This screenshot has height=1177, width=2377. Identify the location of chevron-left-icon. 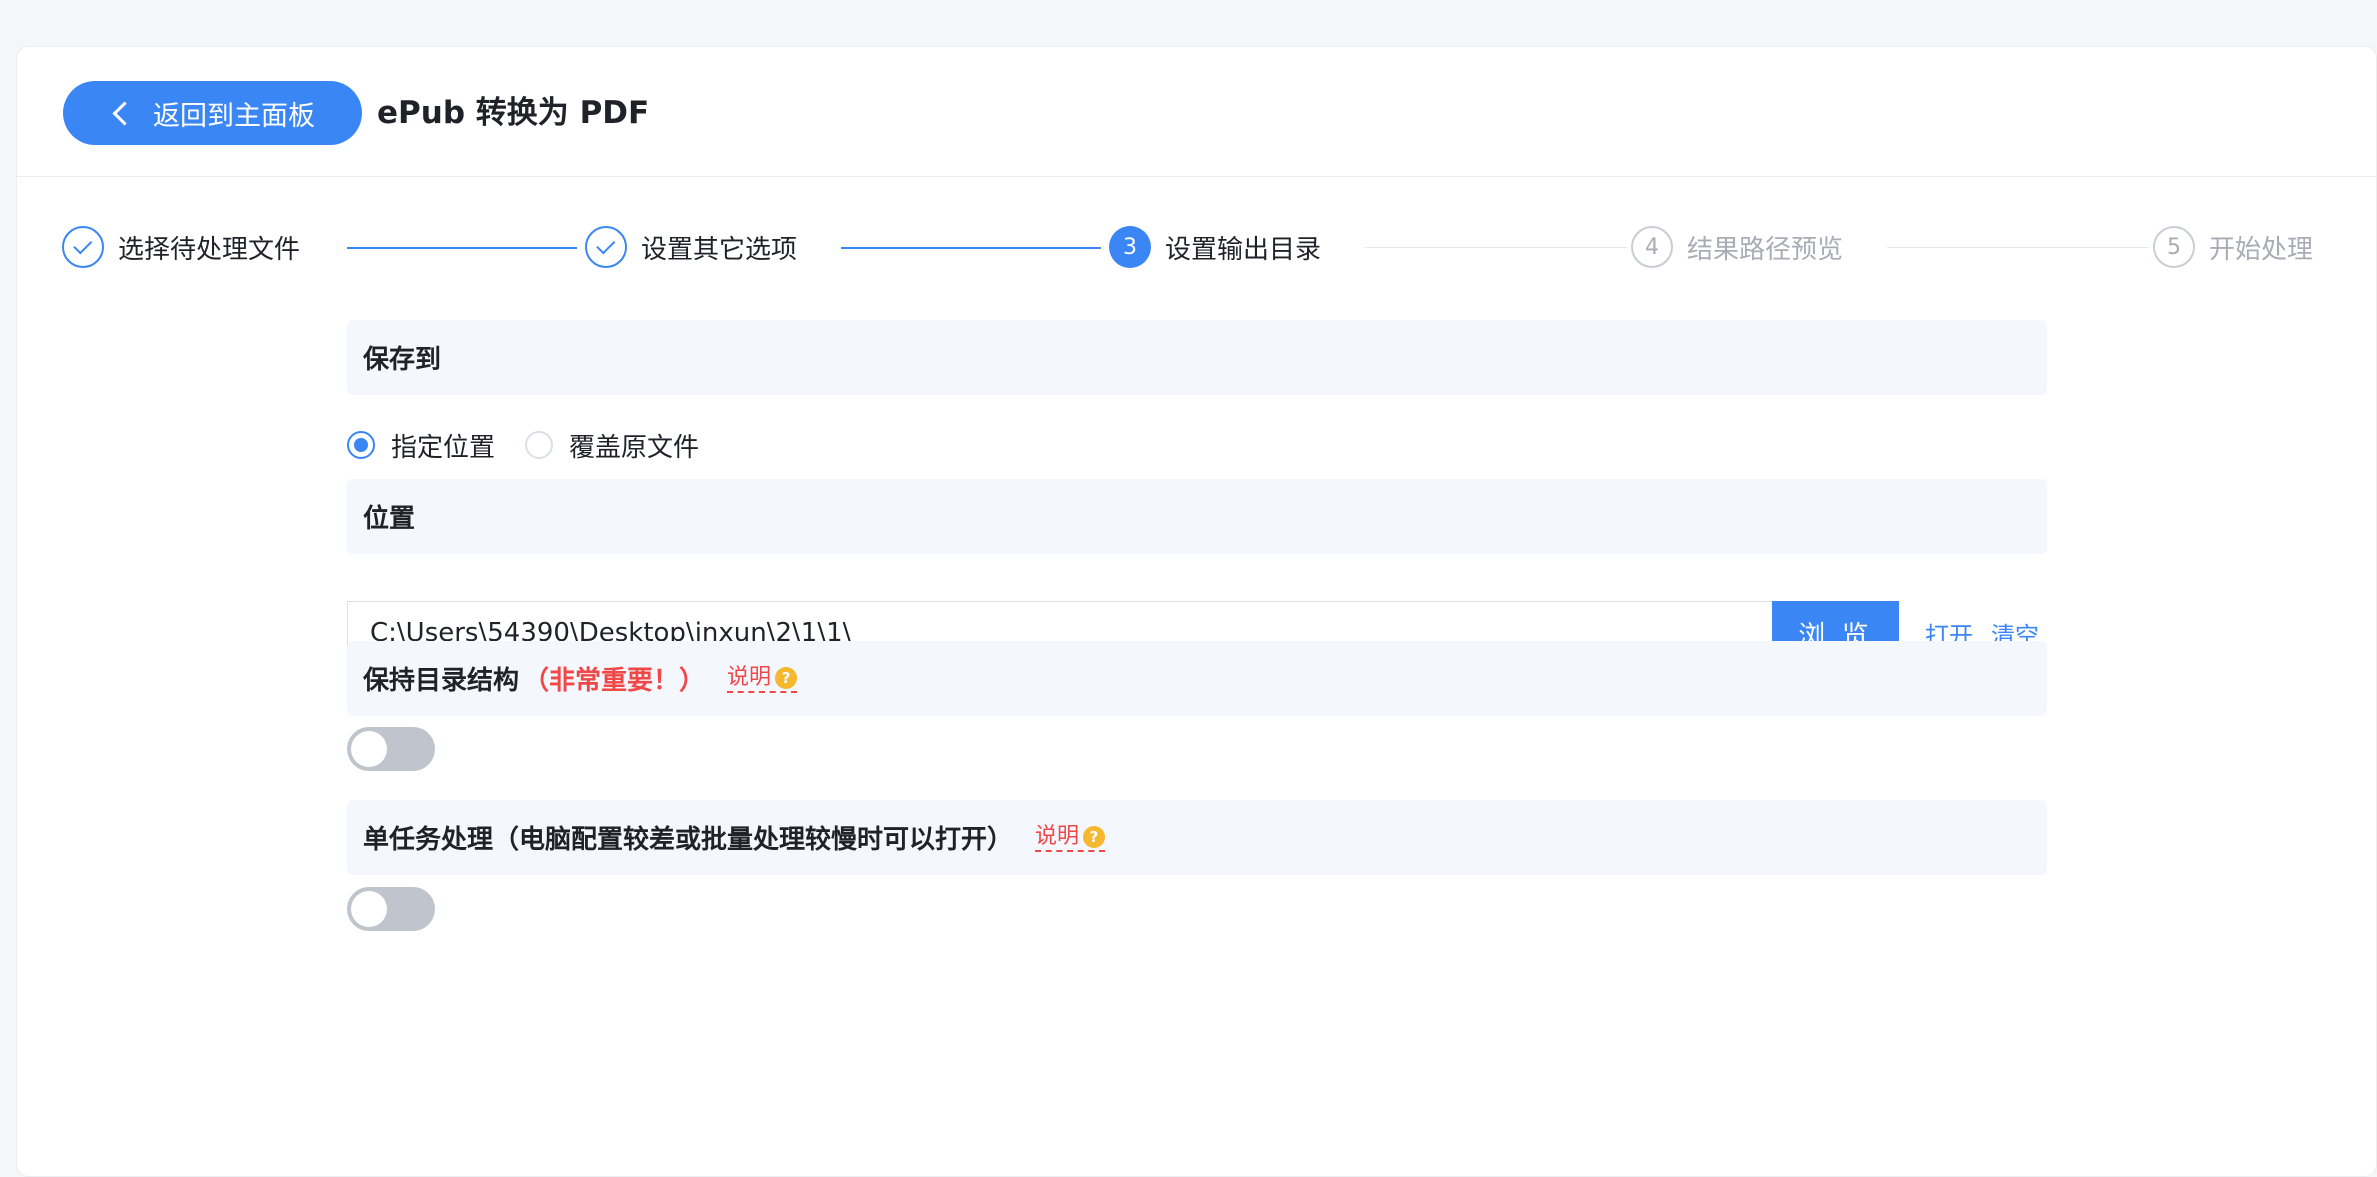
(124, 113).